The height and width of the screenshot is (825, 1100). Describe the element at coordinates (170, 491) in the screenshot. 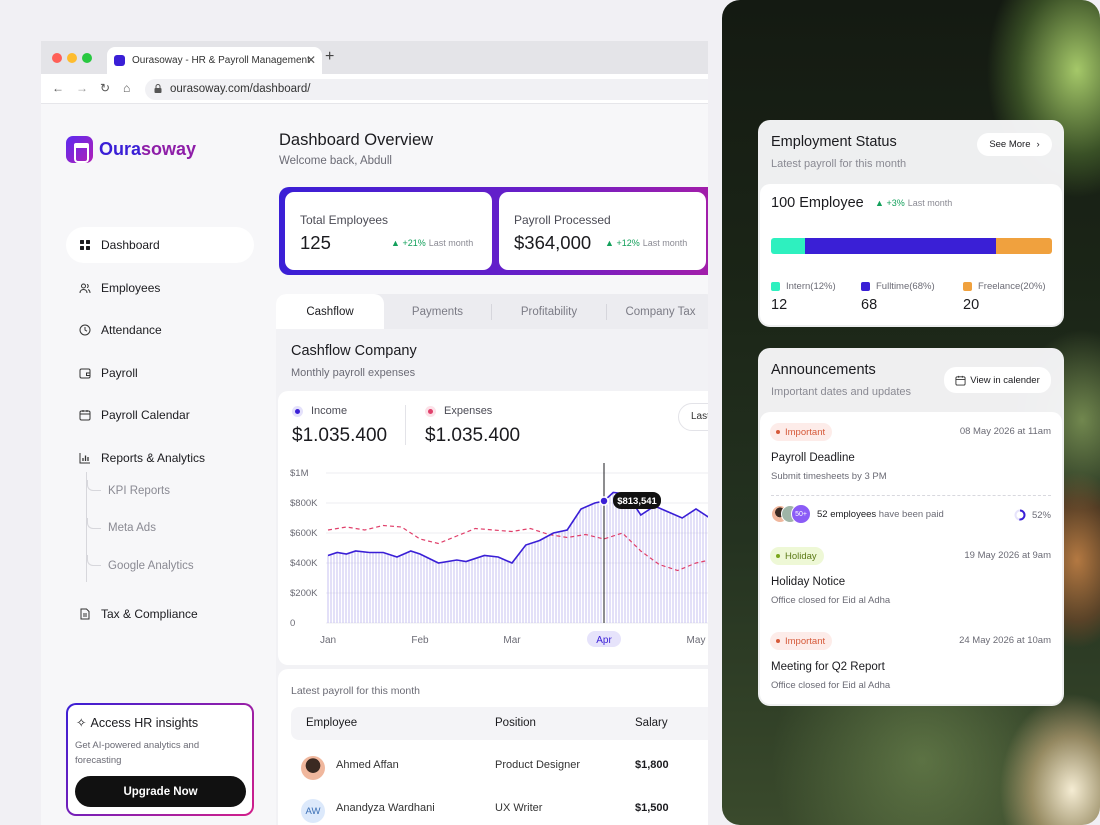

I see `submenu-item-kpi-reports: KPI Reports` at that location.